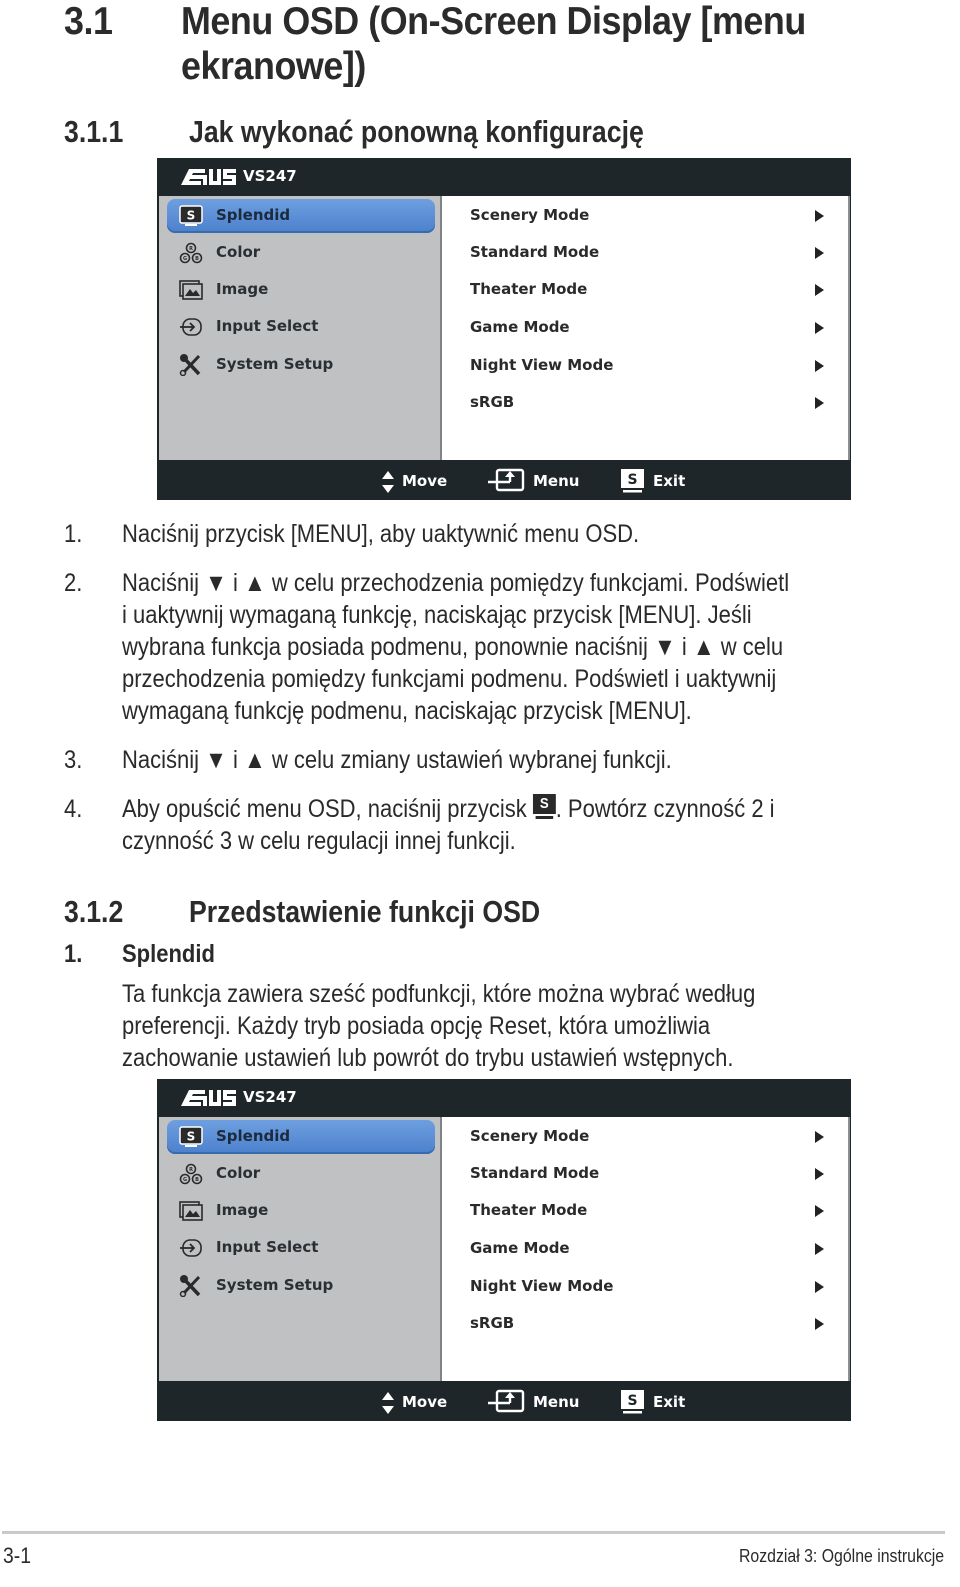 The image size is (960, 1587). What do you see at coordinates (493, 21) in the screenshot?
I see `section-title-line1: Menu OSD (On-Screen Display [menu` at bounding box center [493, 21].